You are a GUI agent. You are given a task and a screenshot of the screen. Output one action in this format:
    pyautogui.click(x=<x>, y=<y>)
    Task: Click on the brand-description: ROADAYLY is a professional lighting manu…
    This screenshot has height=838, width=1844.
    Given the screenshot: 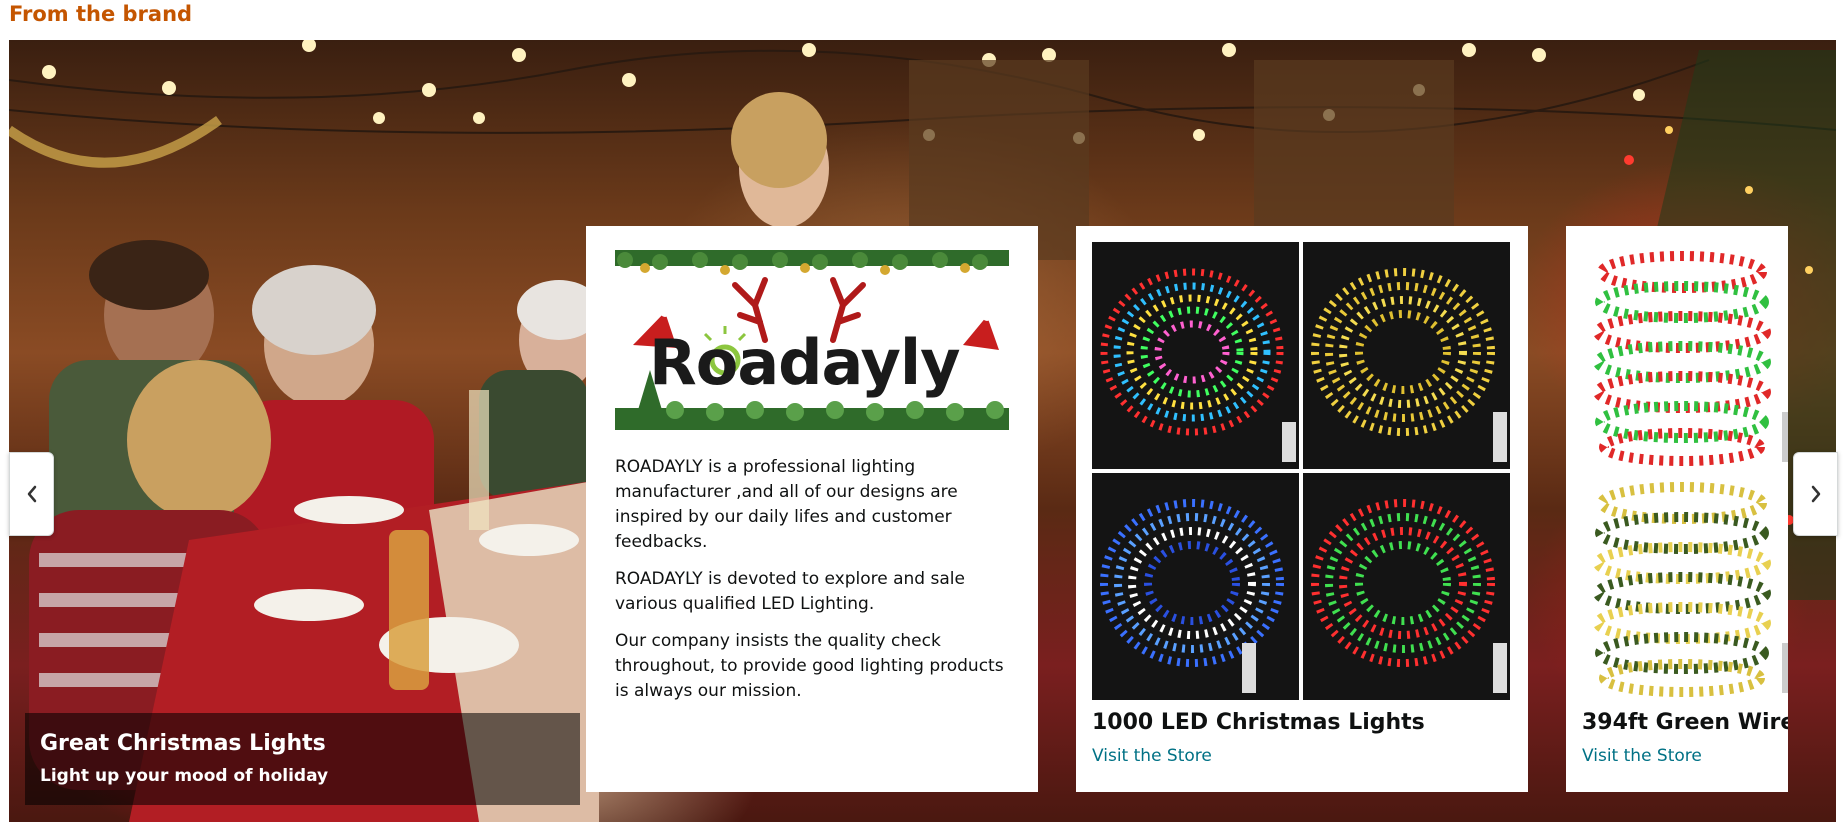 What is the action you would take?
    pyautogui.click(x=815, y=585)
    